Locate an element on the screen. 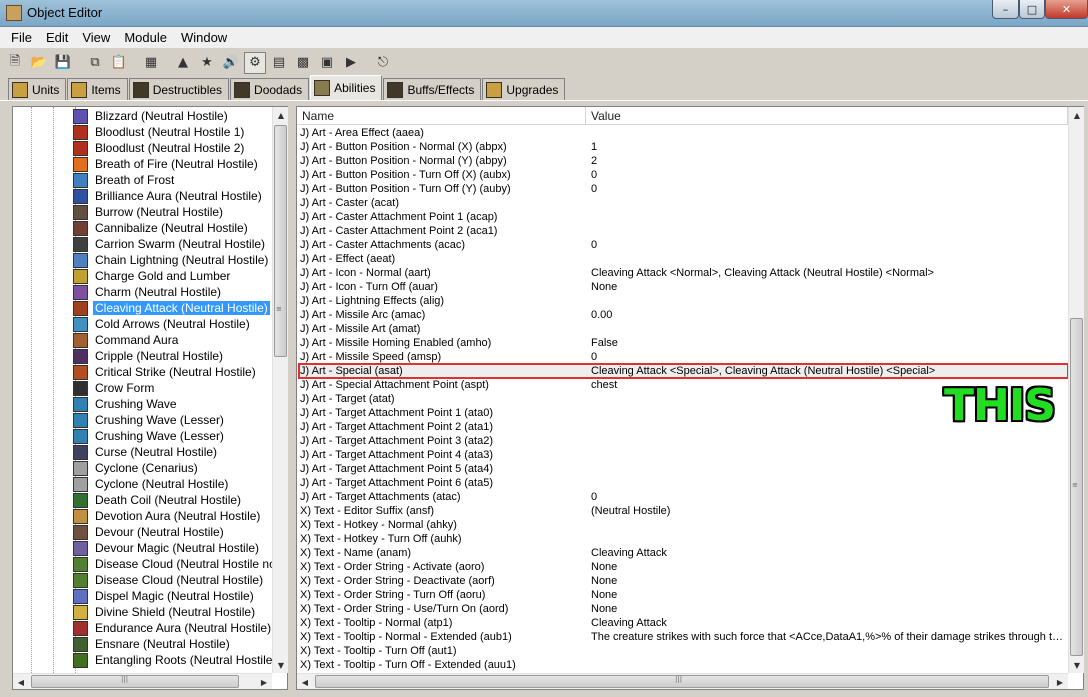 The image size is (1088, 697). tree-item: Crushing Wave is located at coordinates (124, 404).